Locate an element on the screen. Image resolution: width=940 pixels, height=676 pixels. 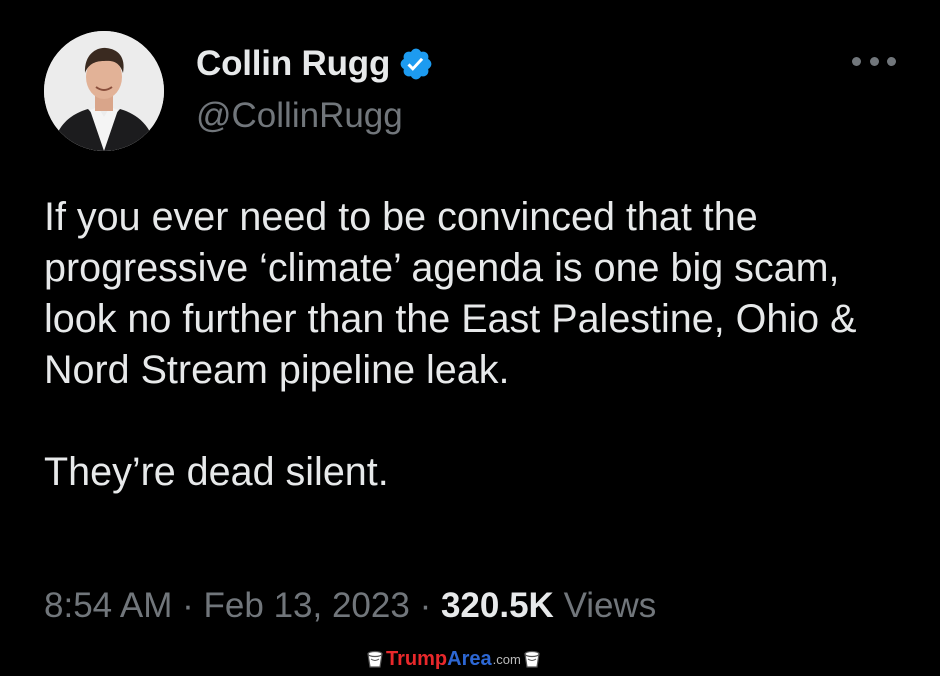
watermark-trump: Trump is located at coordinates (417, 658).